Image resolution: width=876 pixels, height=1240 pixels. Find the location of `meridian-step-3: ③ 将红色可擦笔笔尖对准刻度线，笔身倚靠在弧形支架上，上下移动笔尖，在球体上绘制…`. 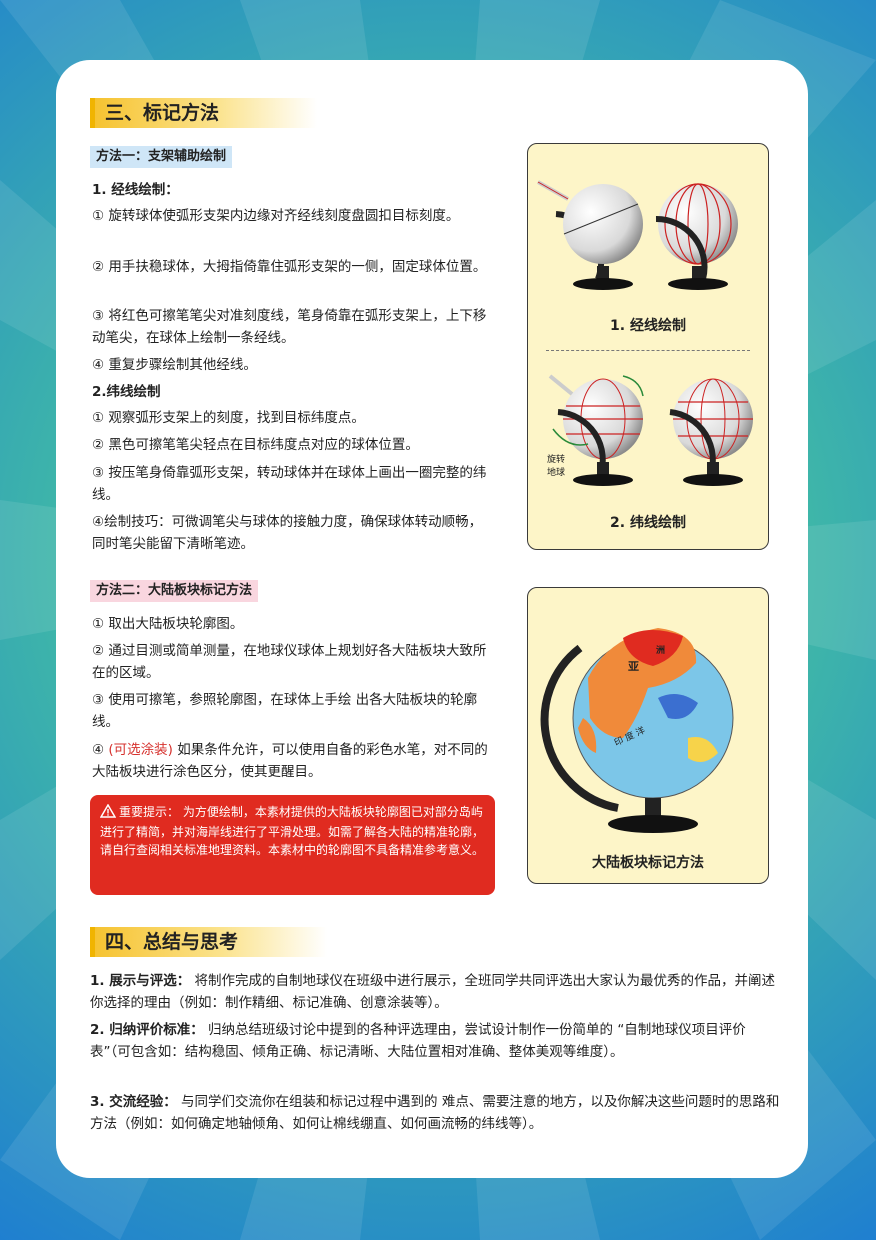

meridian-step-3: ③ 将红色可擦笔笔尖对准刻度线，笔身倚靠在弧形支架上，上下移动笔尖，在球体上绘制… is located at coordinates (289, 327).